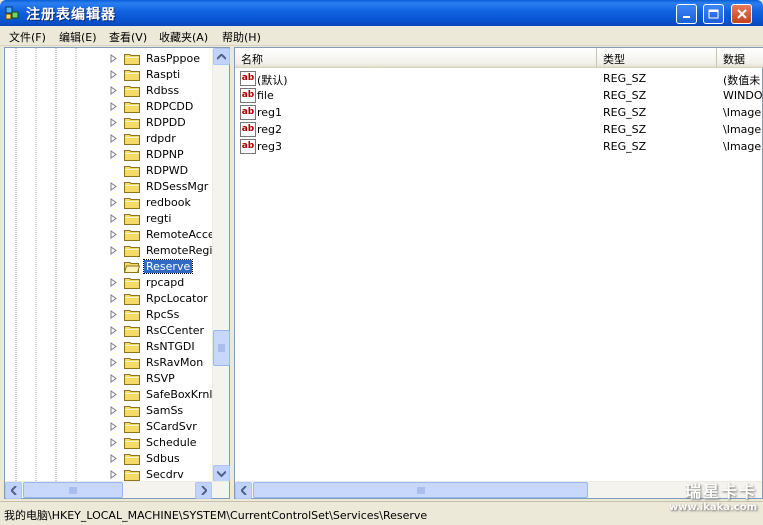  What do you see at coordinates (143, 378) in the screenshot?
I see `tree-item: RSVP` at bounding box center [143, 378].